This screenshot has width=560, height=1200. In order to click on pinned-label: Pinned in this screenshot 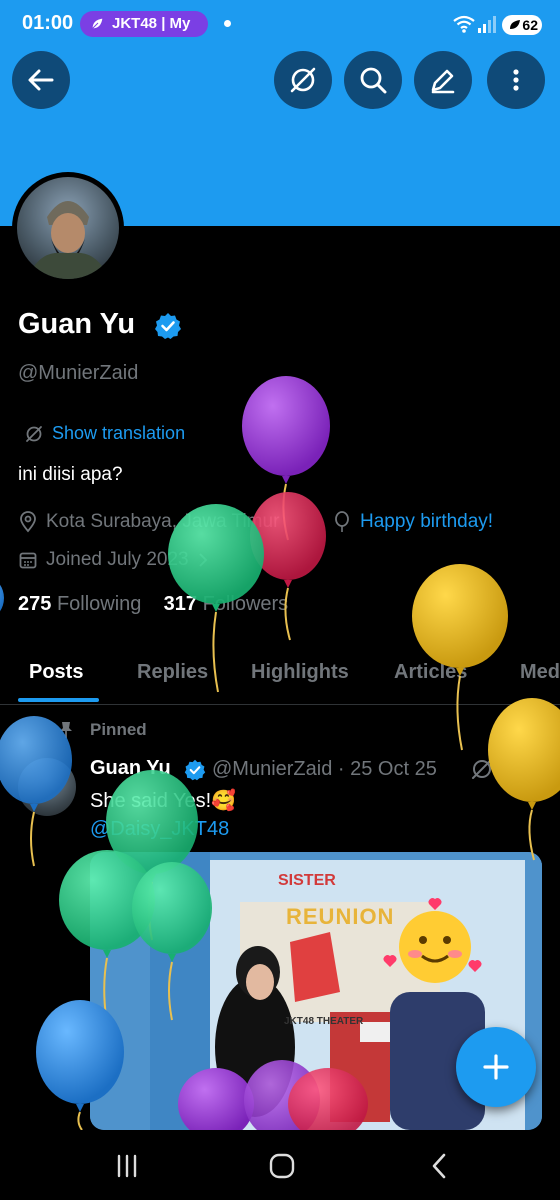, I will do `click(118, 729)`.